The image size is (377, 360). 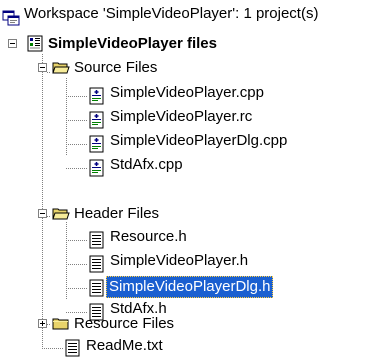 I want to click on file-label: SimpleVideoPlayerDlg.cpp, so click(x=199, y=140).